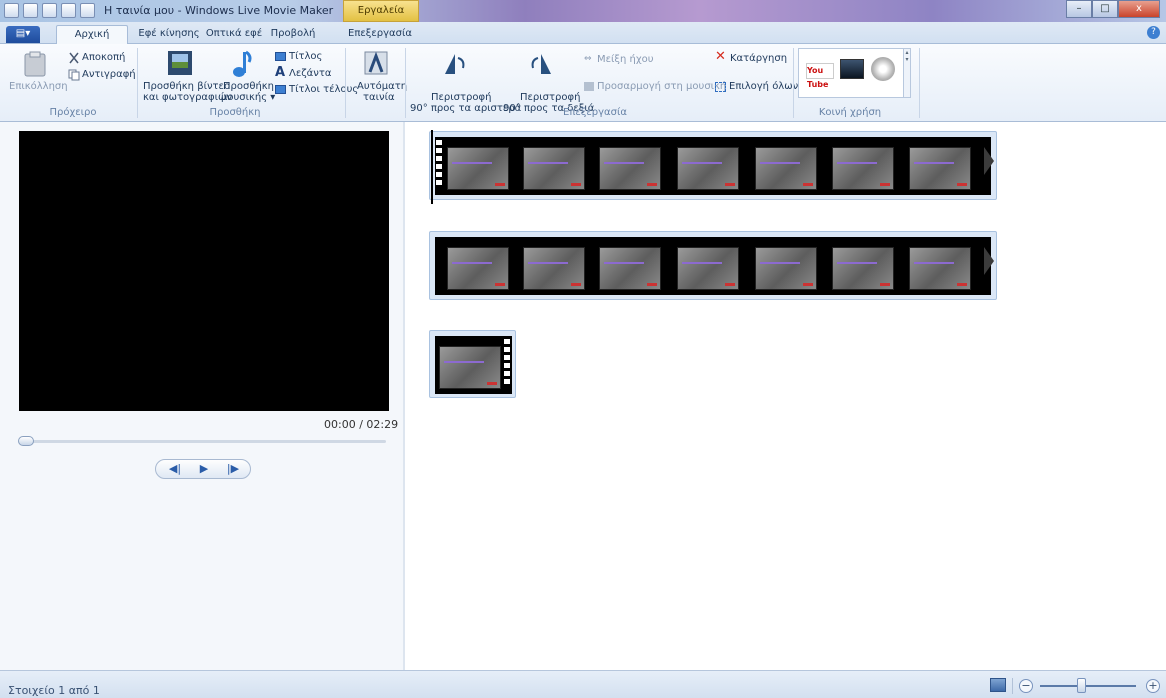 The image size is (1166, 698). Describe the element at coordinates (103, 57) in the screenshot. I see `cut-button: Αποκοπή` at that location.